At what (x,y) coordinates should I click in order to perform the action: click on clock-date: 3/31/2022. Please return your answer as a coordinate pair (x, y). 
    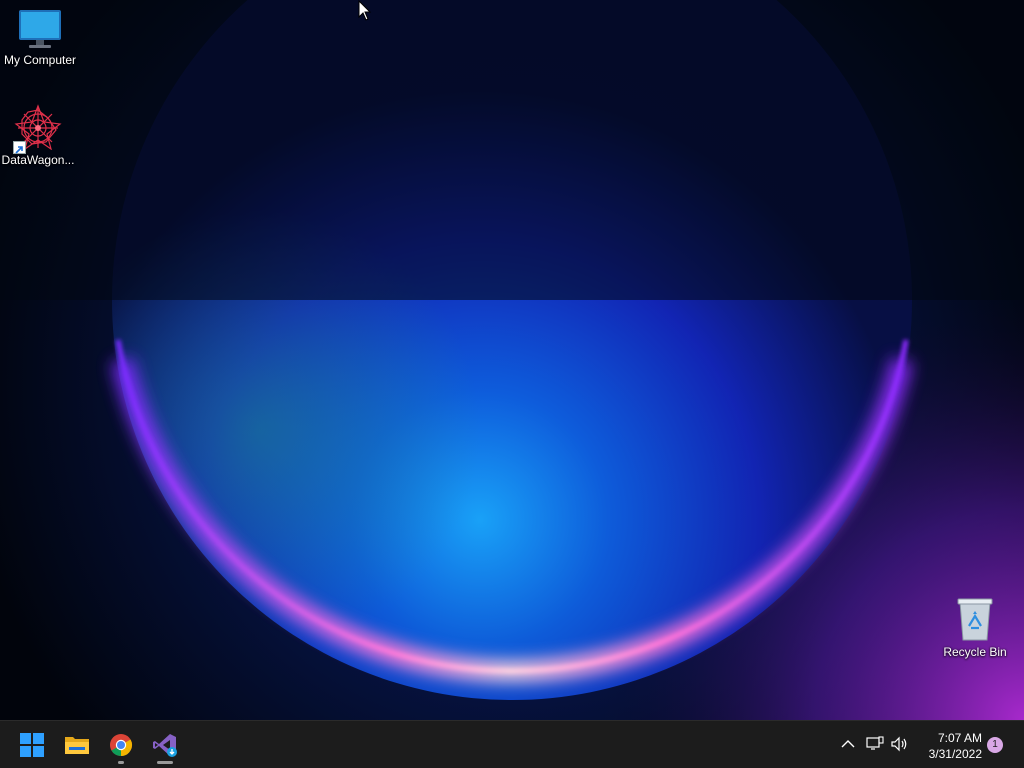
    Looking at the image, I should click on (955, 754).